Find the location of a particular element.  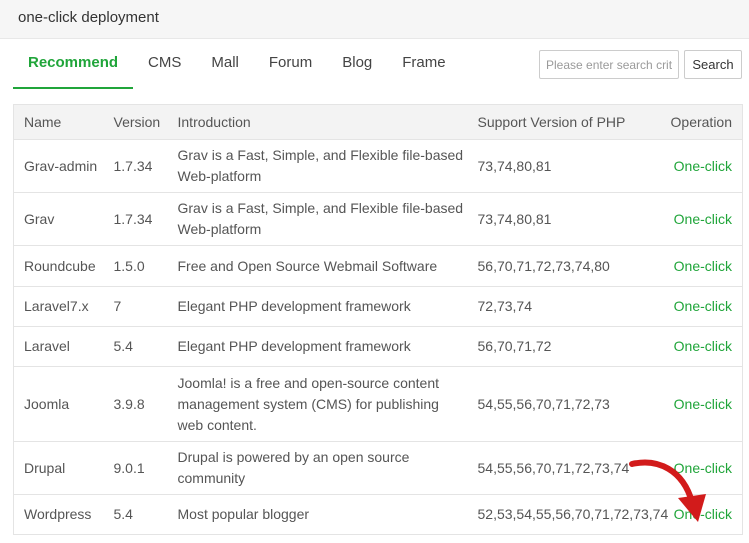

cell-version: 7 is located at coordinates (135, 306).